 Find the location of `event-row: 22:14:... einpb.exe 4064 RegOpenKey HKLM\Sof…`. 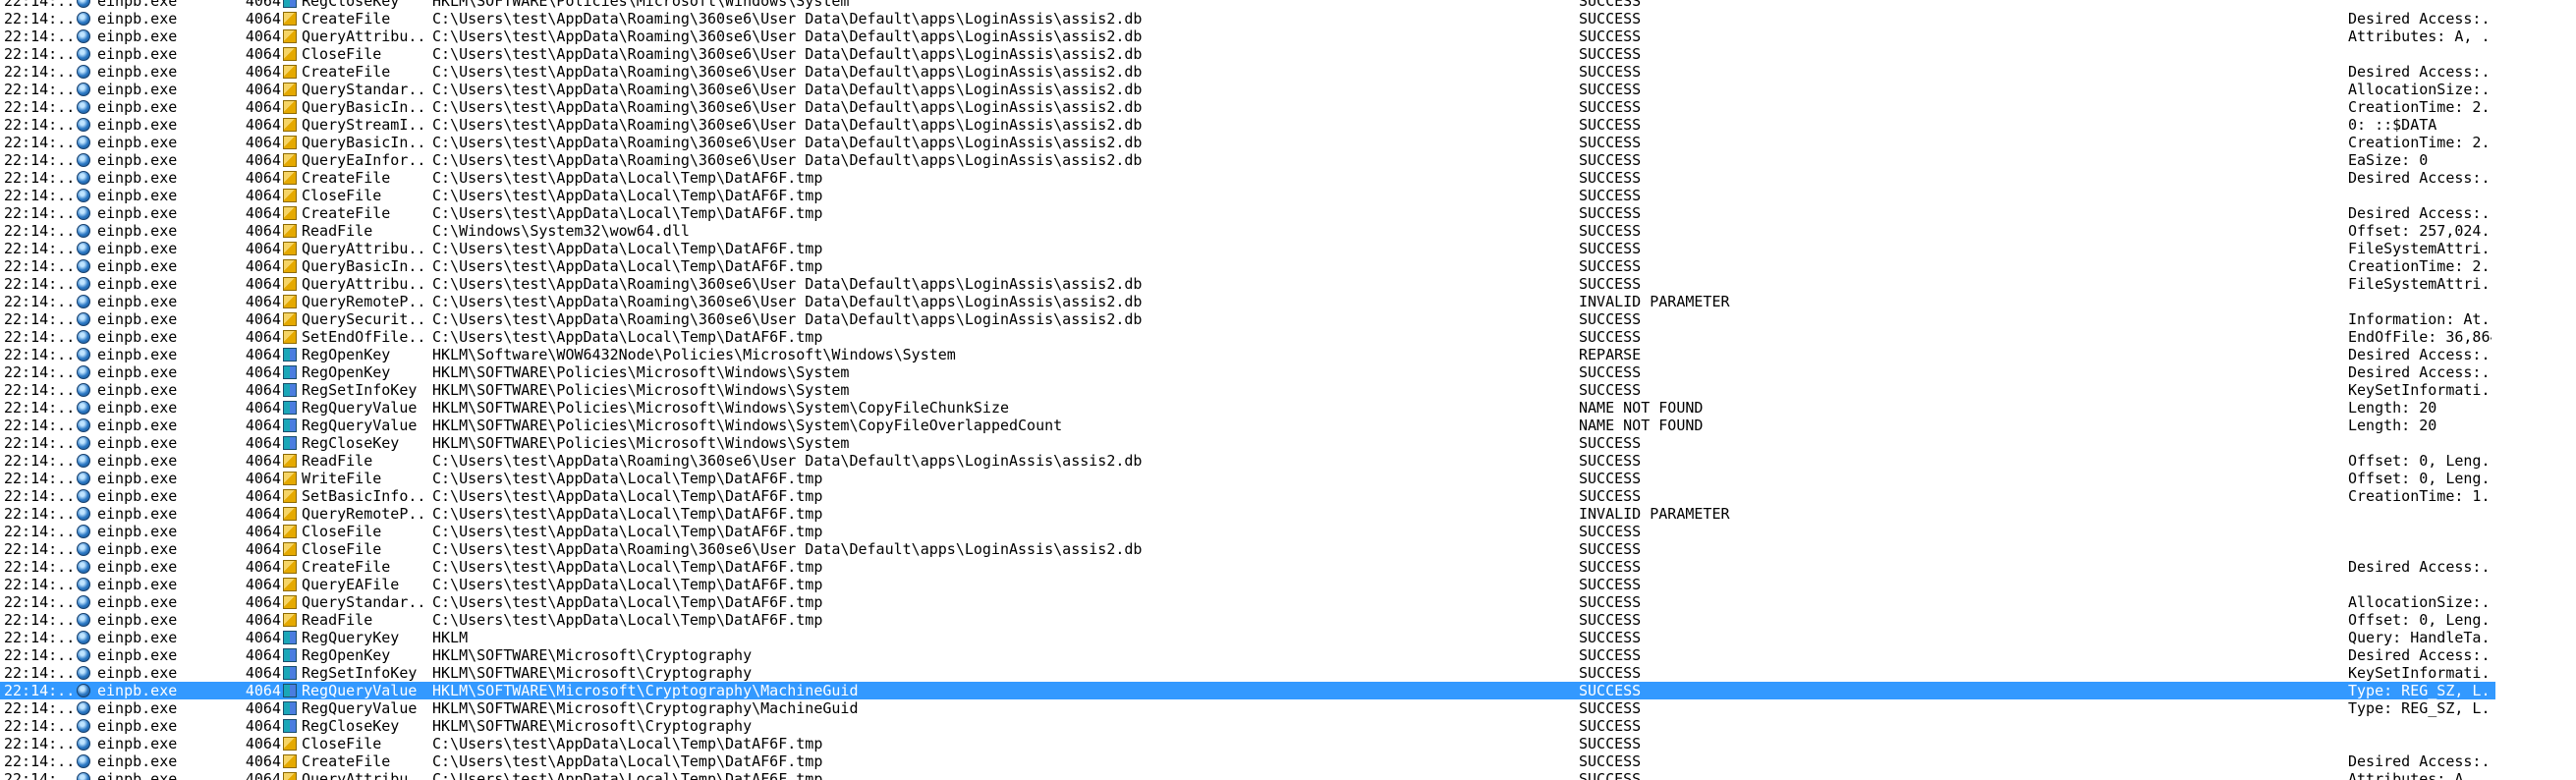

event-row: 22:14:... einpb.exe 4064 RegOpenKey HKLM\Sof… is located at coordinates (1247, 354).